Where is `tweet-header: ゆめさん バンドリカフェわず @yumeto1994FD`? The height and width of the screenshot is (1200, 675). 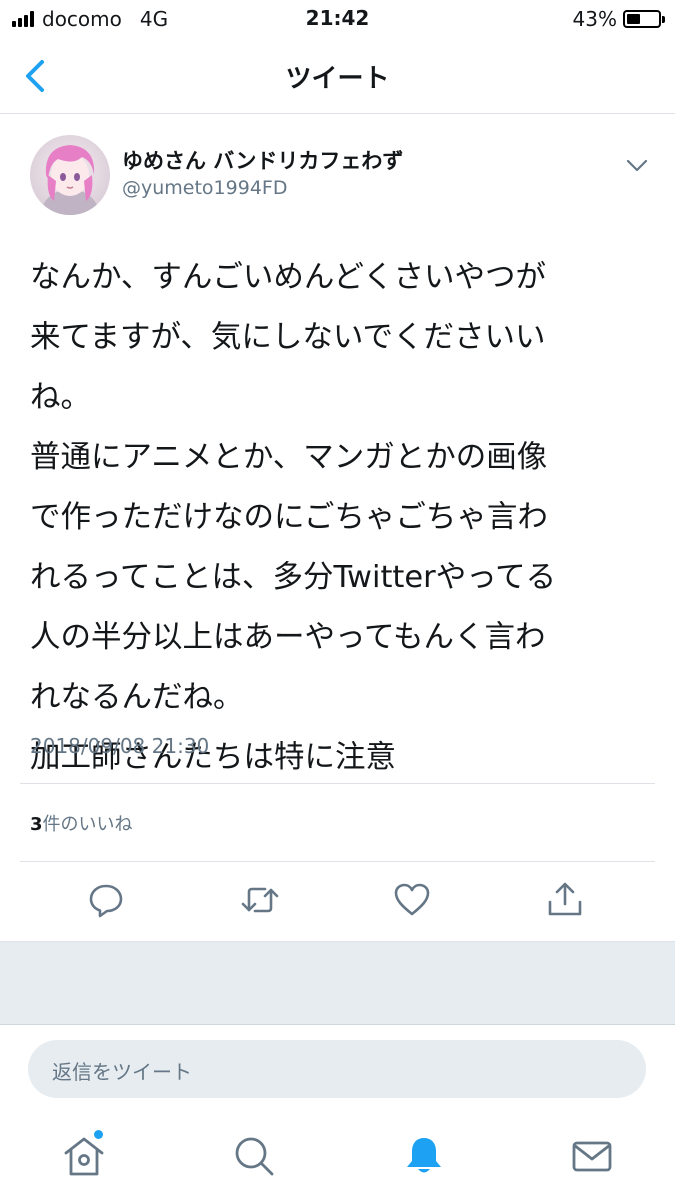
tweet-header: ゆめさん バンドリカフェわず @yumeto1994FD is located at coordinates (337, 170).